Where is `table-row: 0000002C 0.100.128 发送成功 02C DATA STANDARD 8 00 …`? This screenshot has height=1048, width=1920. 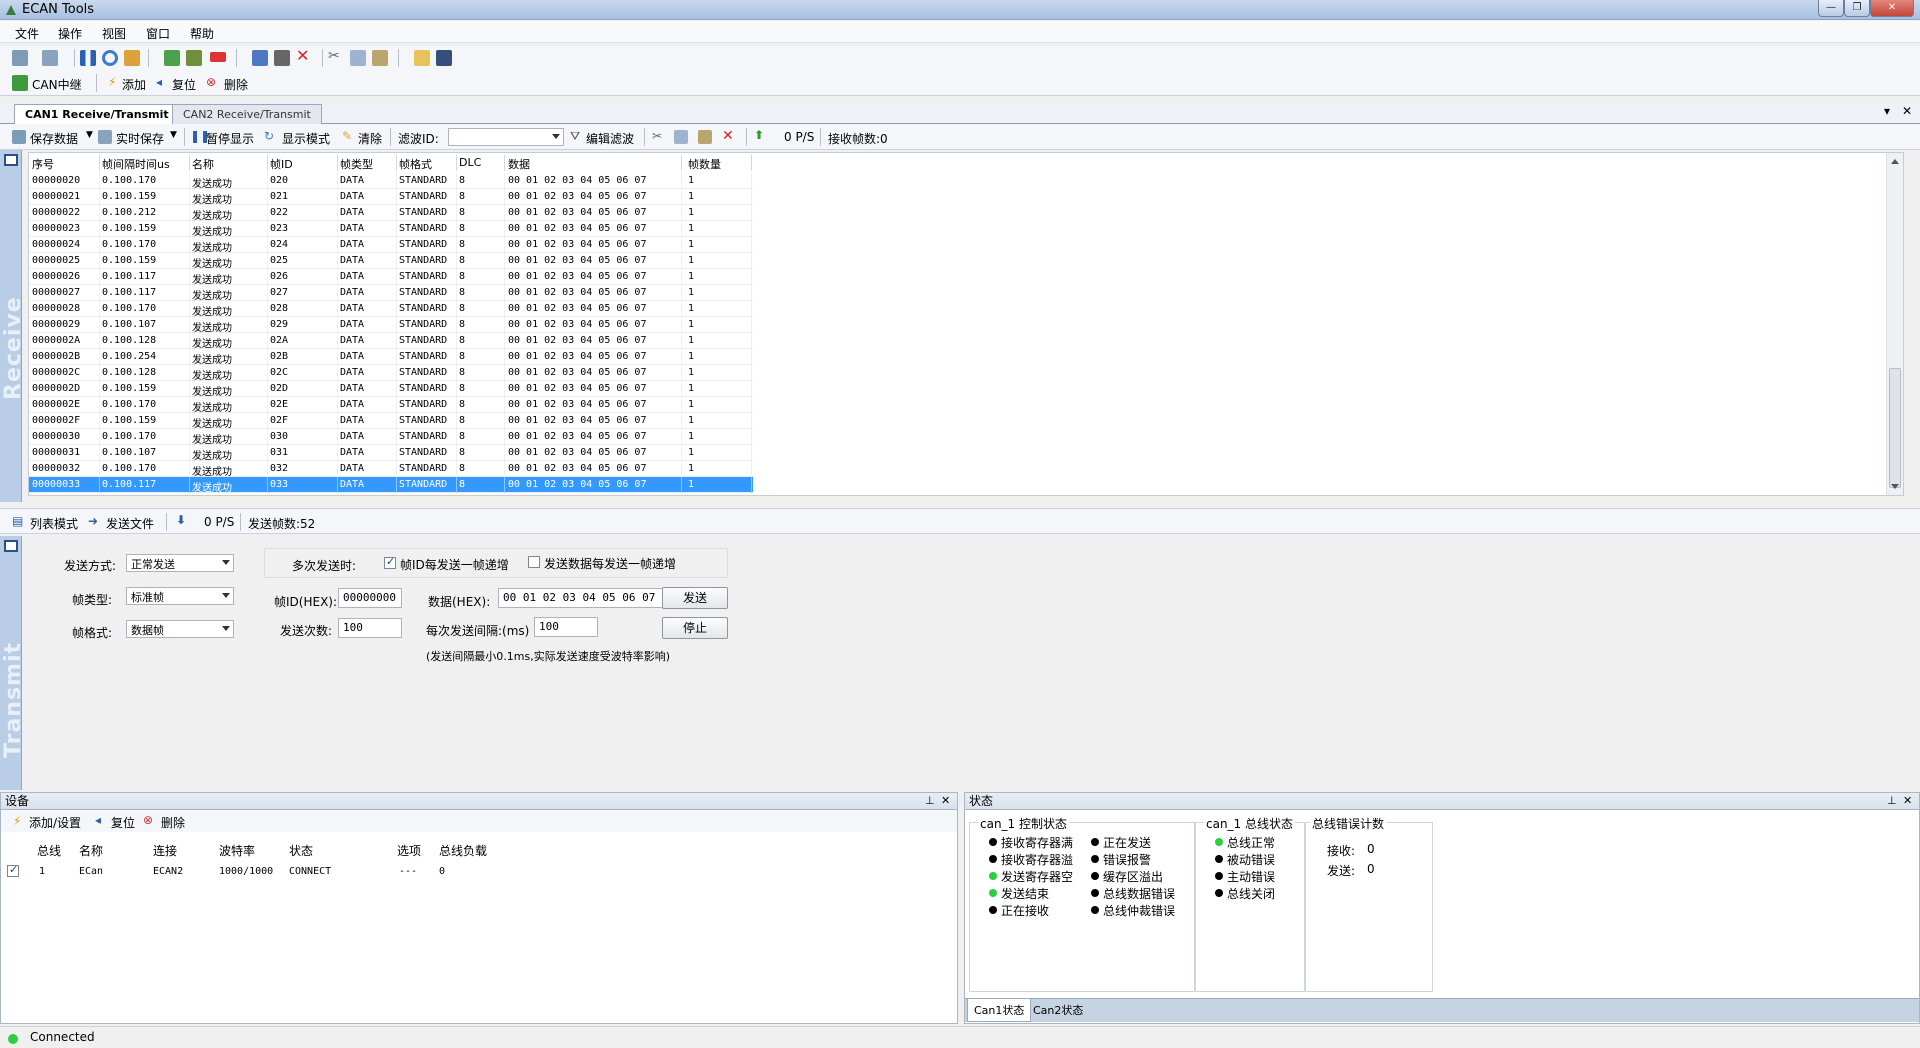
table-row: 0000002C 0.100.128 发送成功 02C DATA STANDARD 8 00 … is located at coordinates (391, 373).